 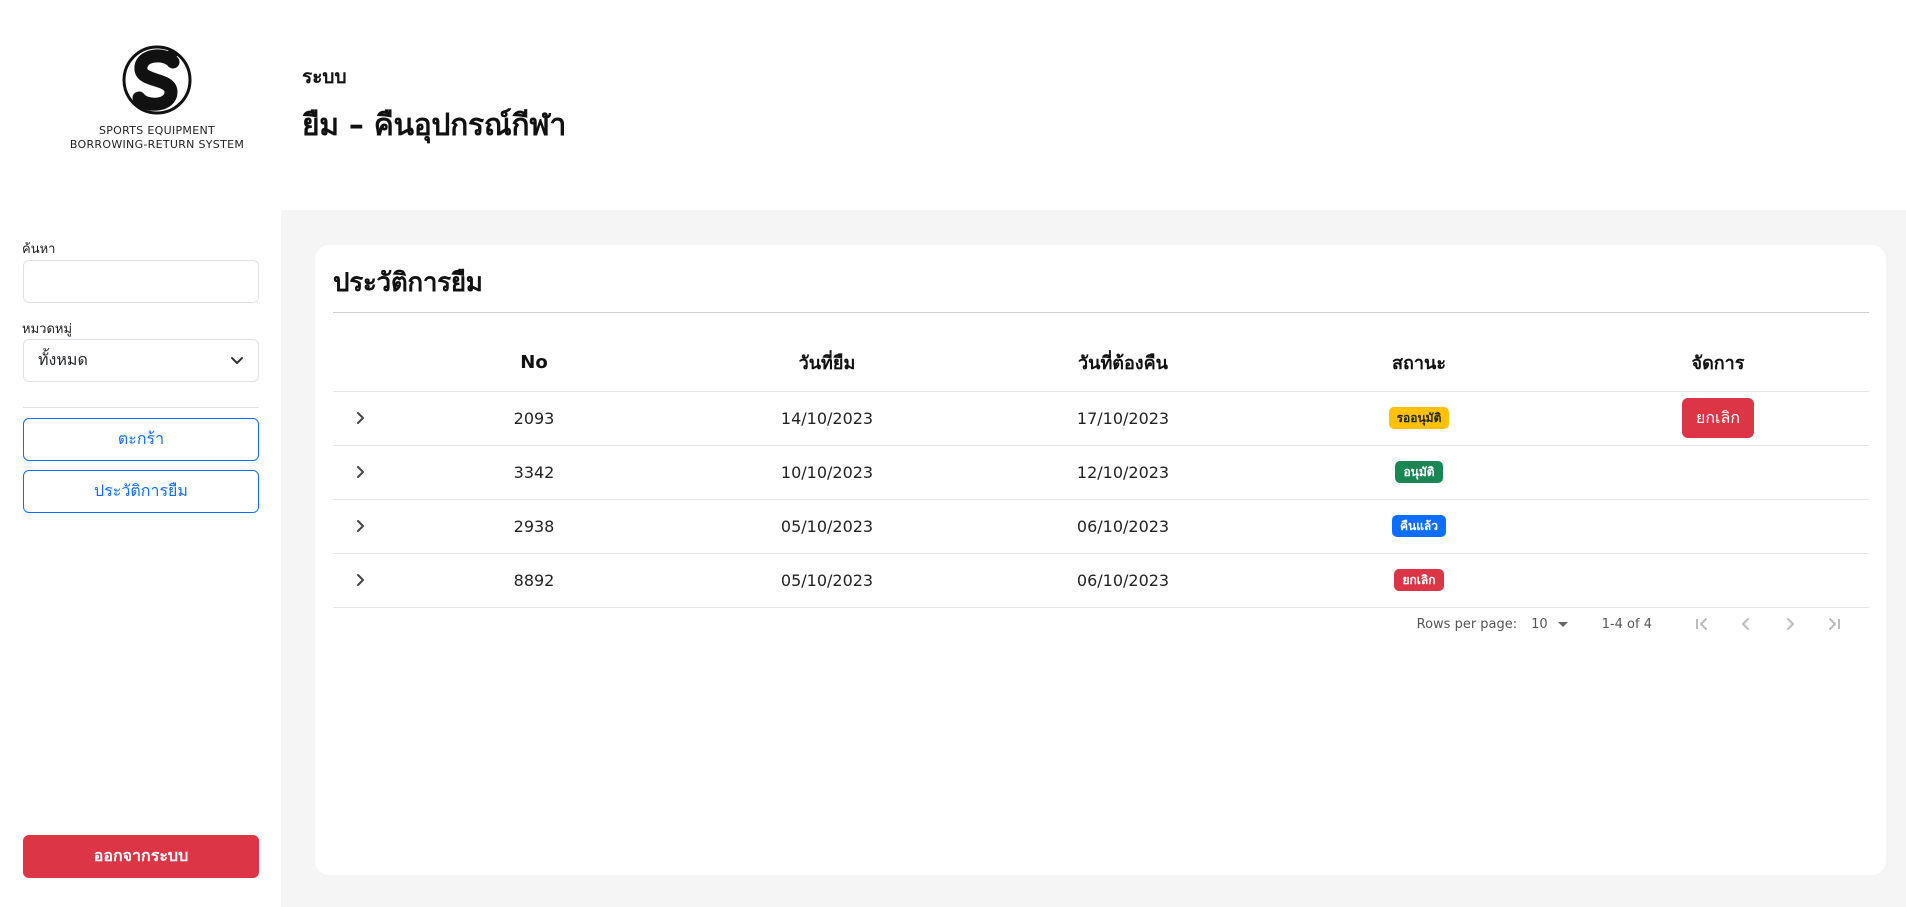 What do you see at coordinates (141, 360) in the screenshot?
I see `category-select: ทั้งหมด` at bounding box center [141, 360].